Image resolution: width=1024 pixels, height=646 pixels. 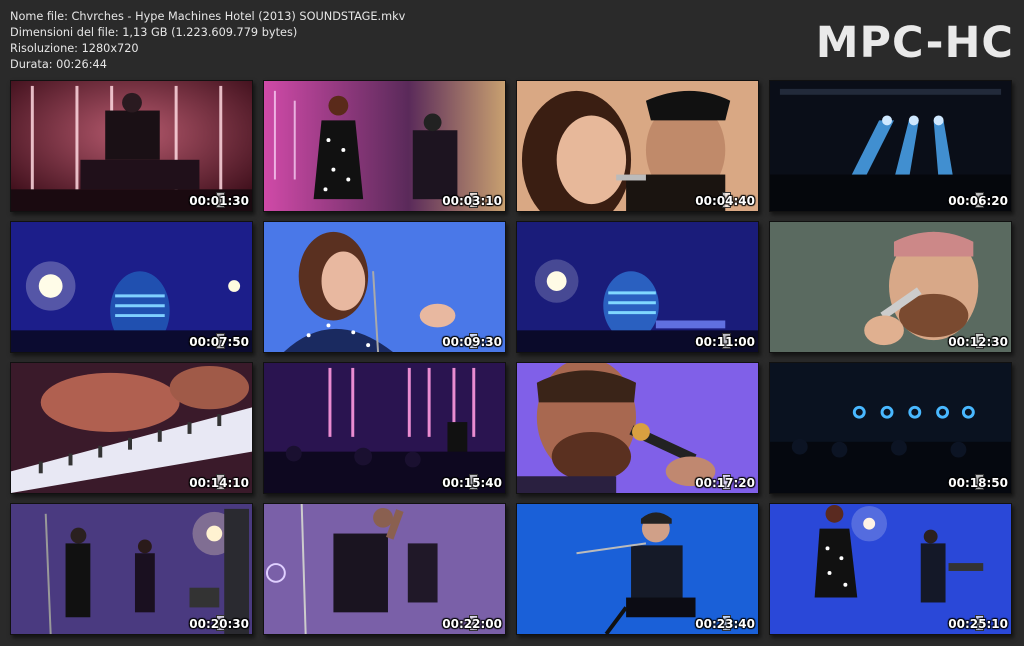 I want to click on timestamp: 00:11:00, so click(x=725, y=342).